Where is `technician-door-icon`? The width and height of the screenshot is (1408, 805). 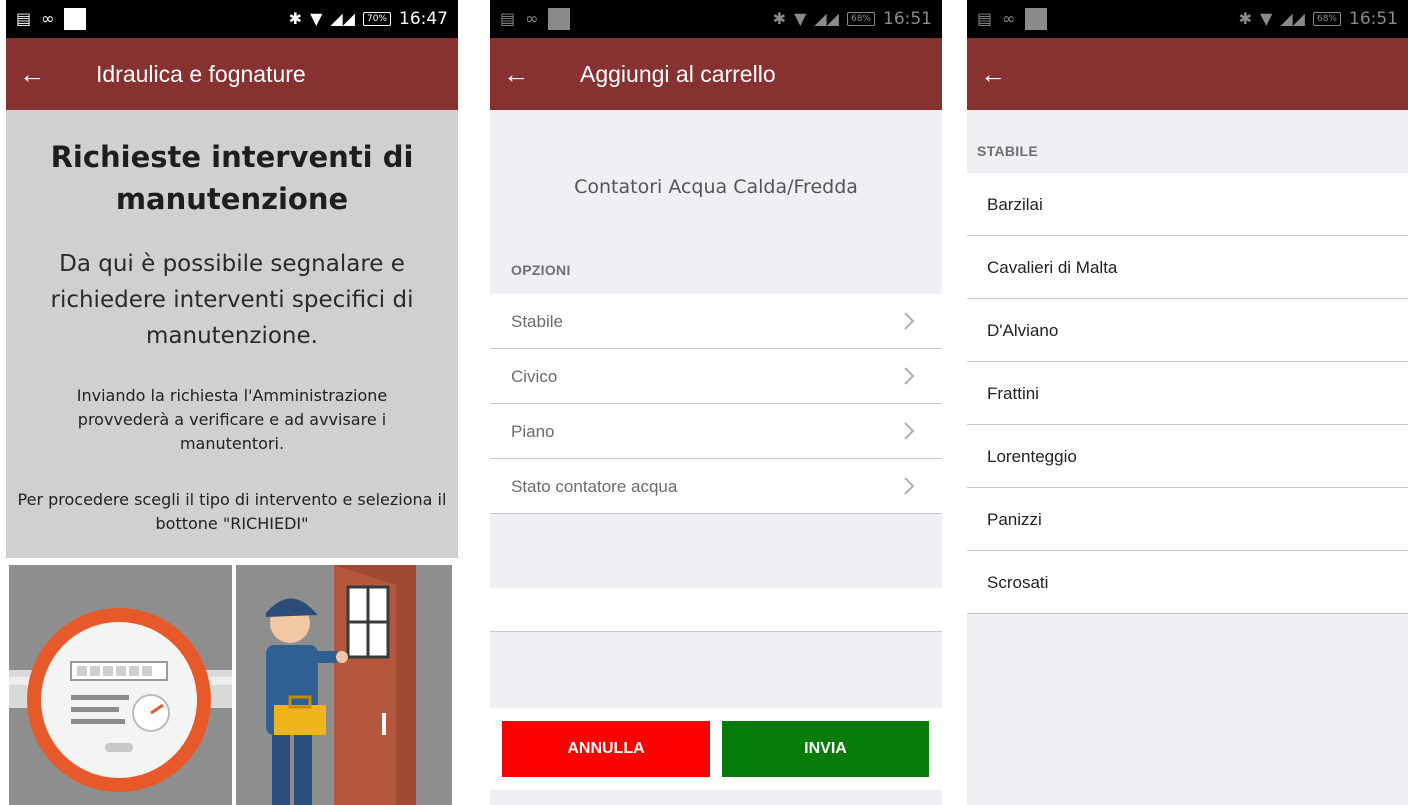 technician-door-icon is located at coordinates (344, 685).